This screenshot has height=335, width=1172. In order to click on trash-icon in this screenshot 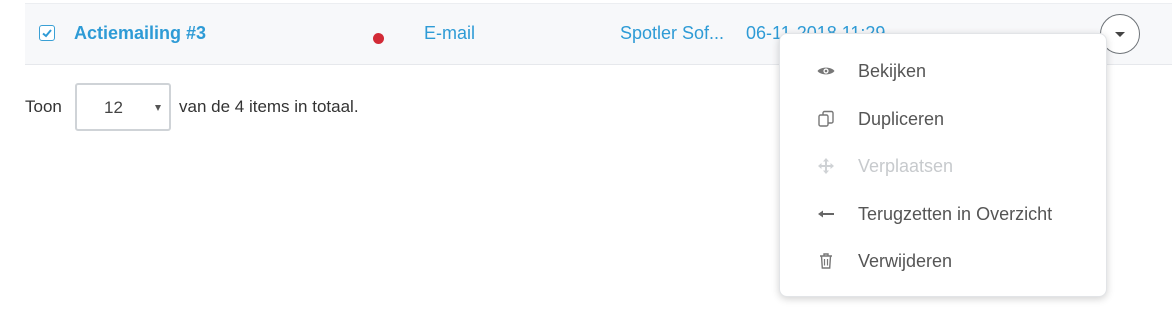, I will do `click(826, 261)`.